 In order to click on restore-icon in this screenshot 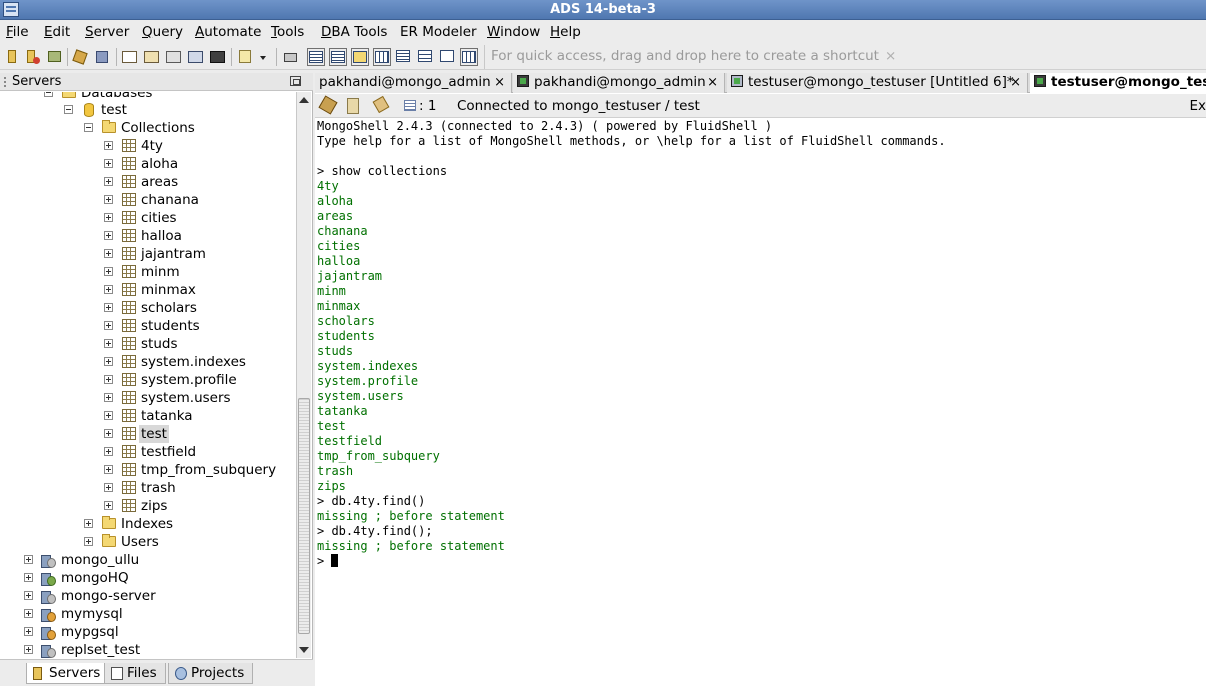, I will do `click(295, 81)`.